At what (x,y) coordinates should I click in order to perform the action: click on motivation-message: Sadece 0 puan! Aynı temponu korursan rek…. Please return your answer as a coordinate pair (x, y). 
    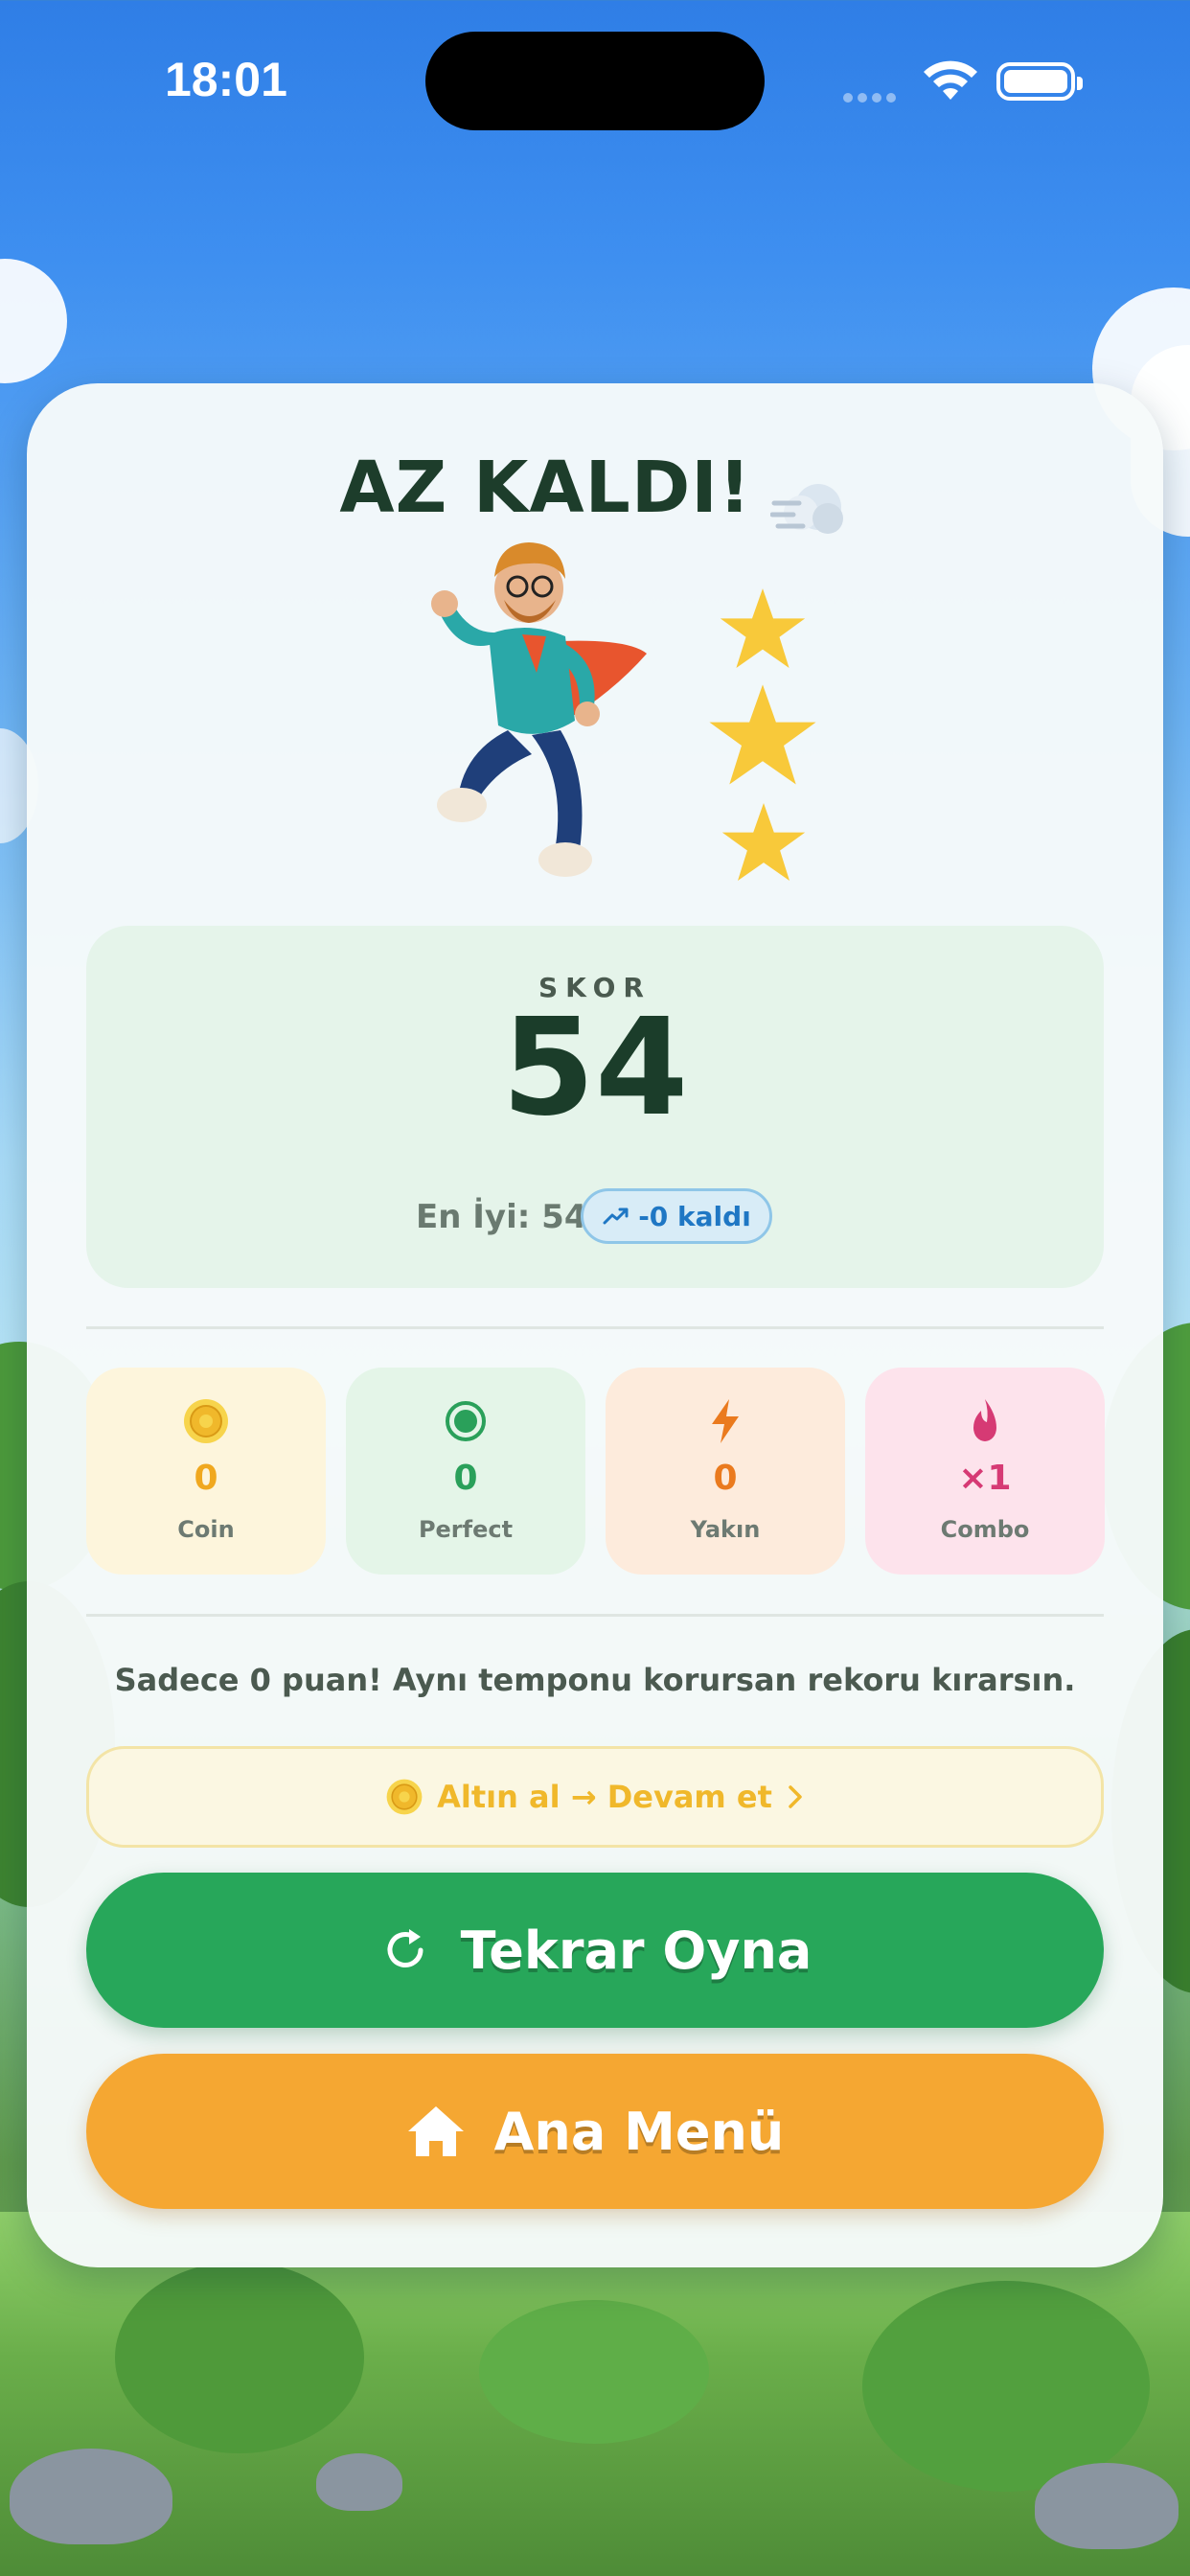
    Looking at the image, I should click on (595, 1680).